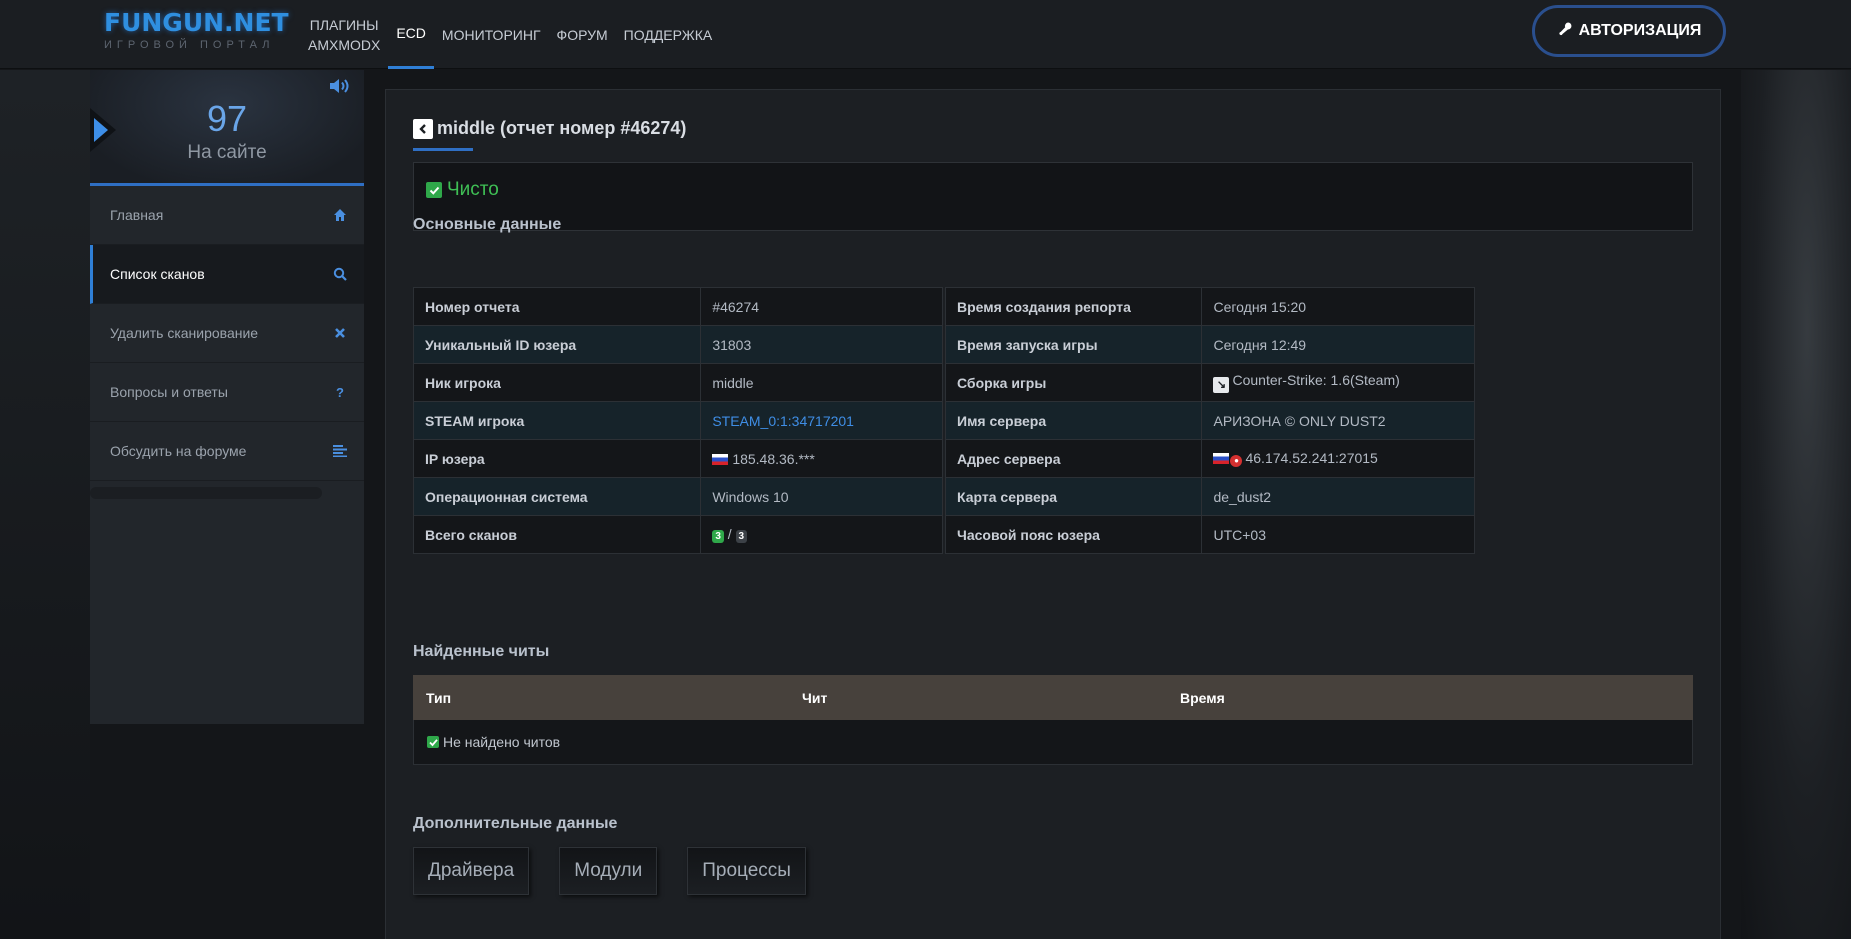 Image resolution: width=1851 pixels, height=939 pixels. I want to click on table-row: Имя сервера АРИЗОНА © ONLY DUST2, so click(1209, 420).